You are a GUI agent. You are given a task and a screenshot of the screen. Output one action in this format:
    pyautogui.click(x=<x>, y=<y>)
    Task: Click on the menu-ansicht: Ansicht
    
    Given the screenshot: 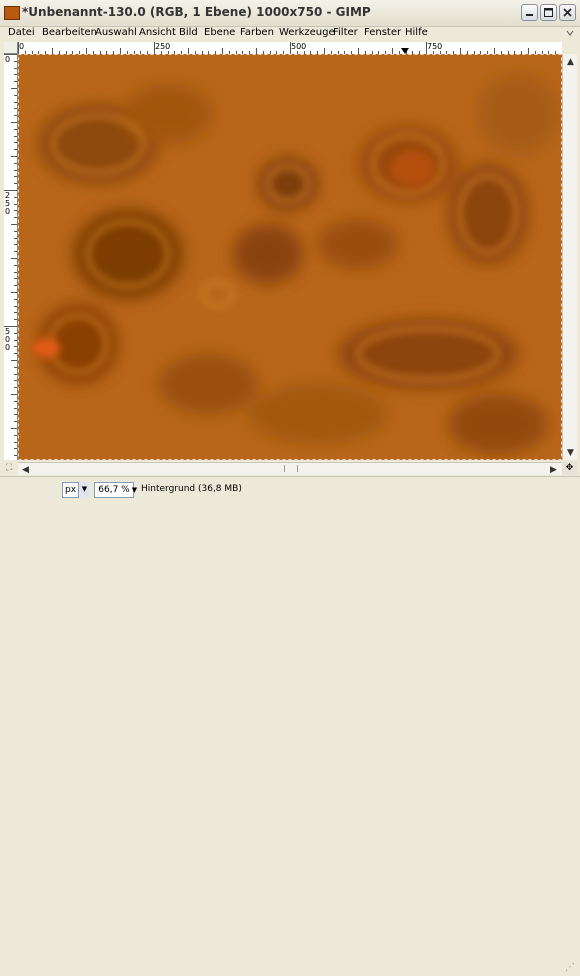 What is the action you would take?
    pyautogui.click(x=157, y=32)
    